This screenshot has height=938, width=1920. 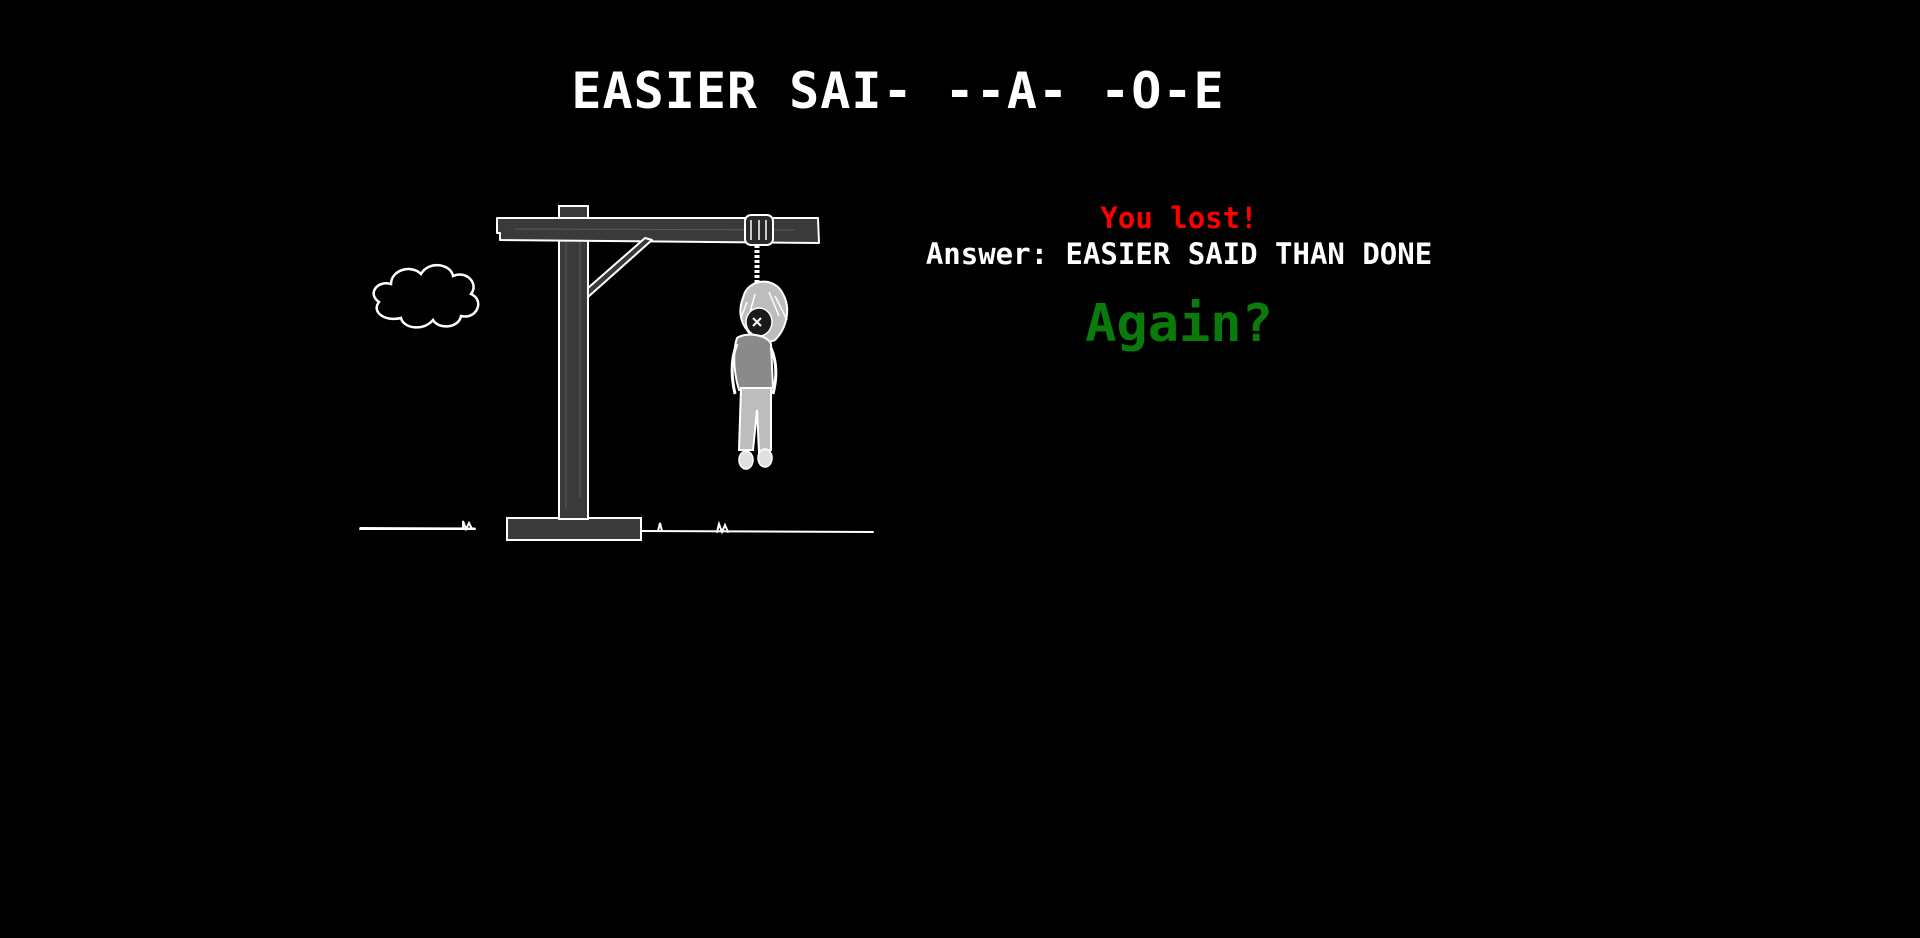 I want to click on hangman-drawing, so click(x=616, y=373).